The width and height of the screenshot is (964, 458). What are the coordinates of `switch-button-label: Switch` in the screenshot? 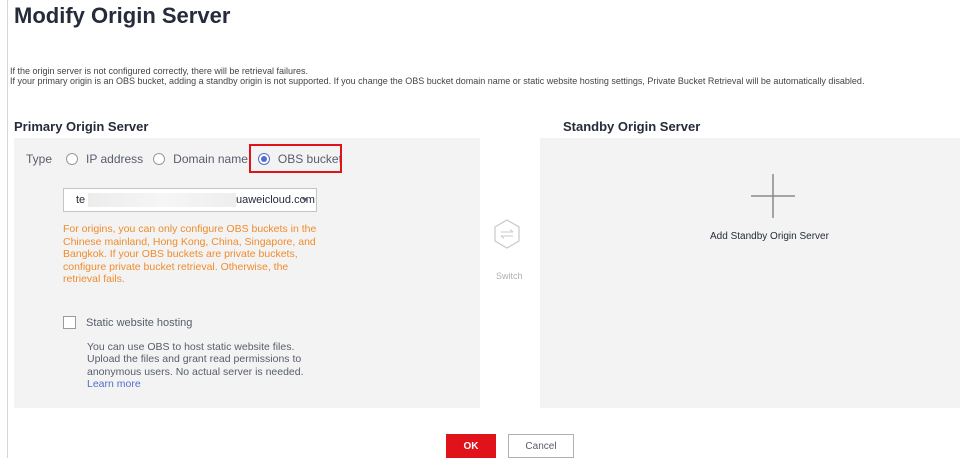 It's located at (509, 276).